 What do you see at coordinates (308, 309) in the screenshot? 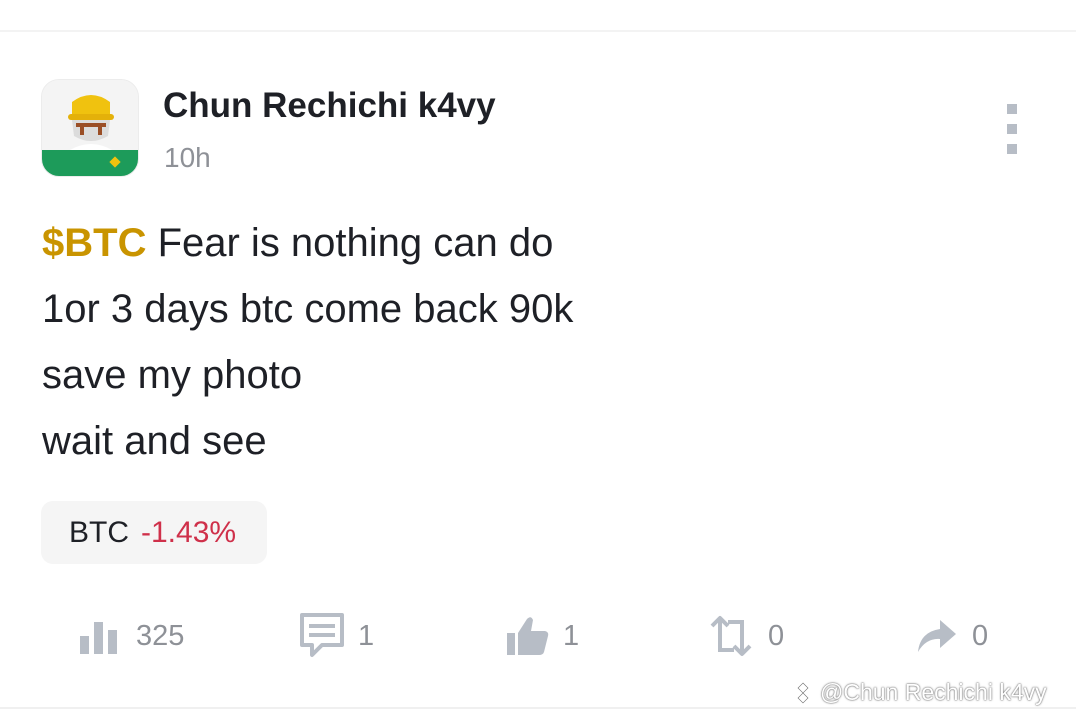
I see `post-line: 1or 3 days btc come back 90k` at bounding box center [308, 309].